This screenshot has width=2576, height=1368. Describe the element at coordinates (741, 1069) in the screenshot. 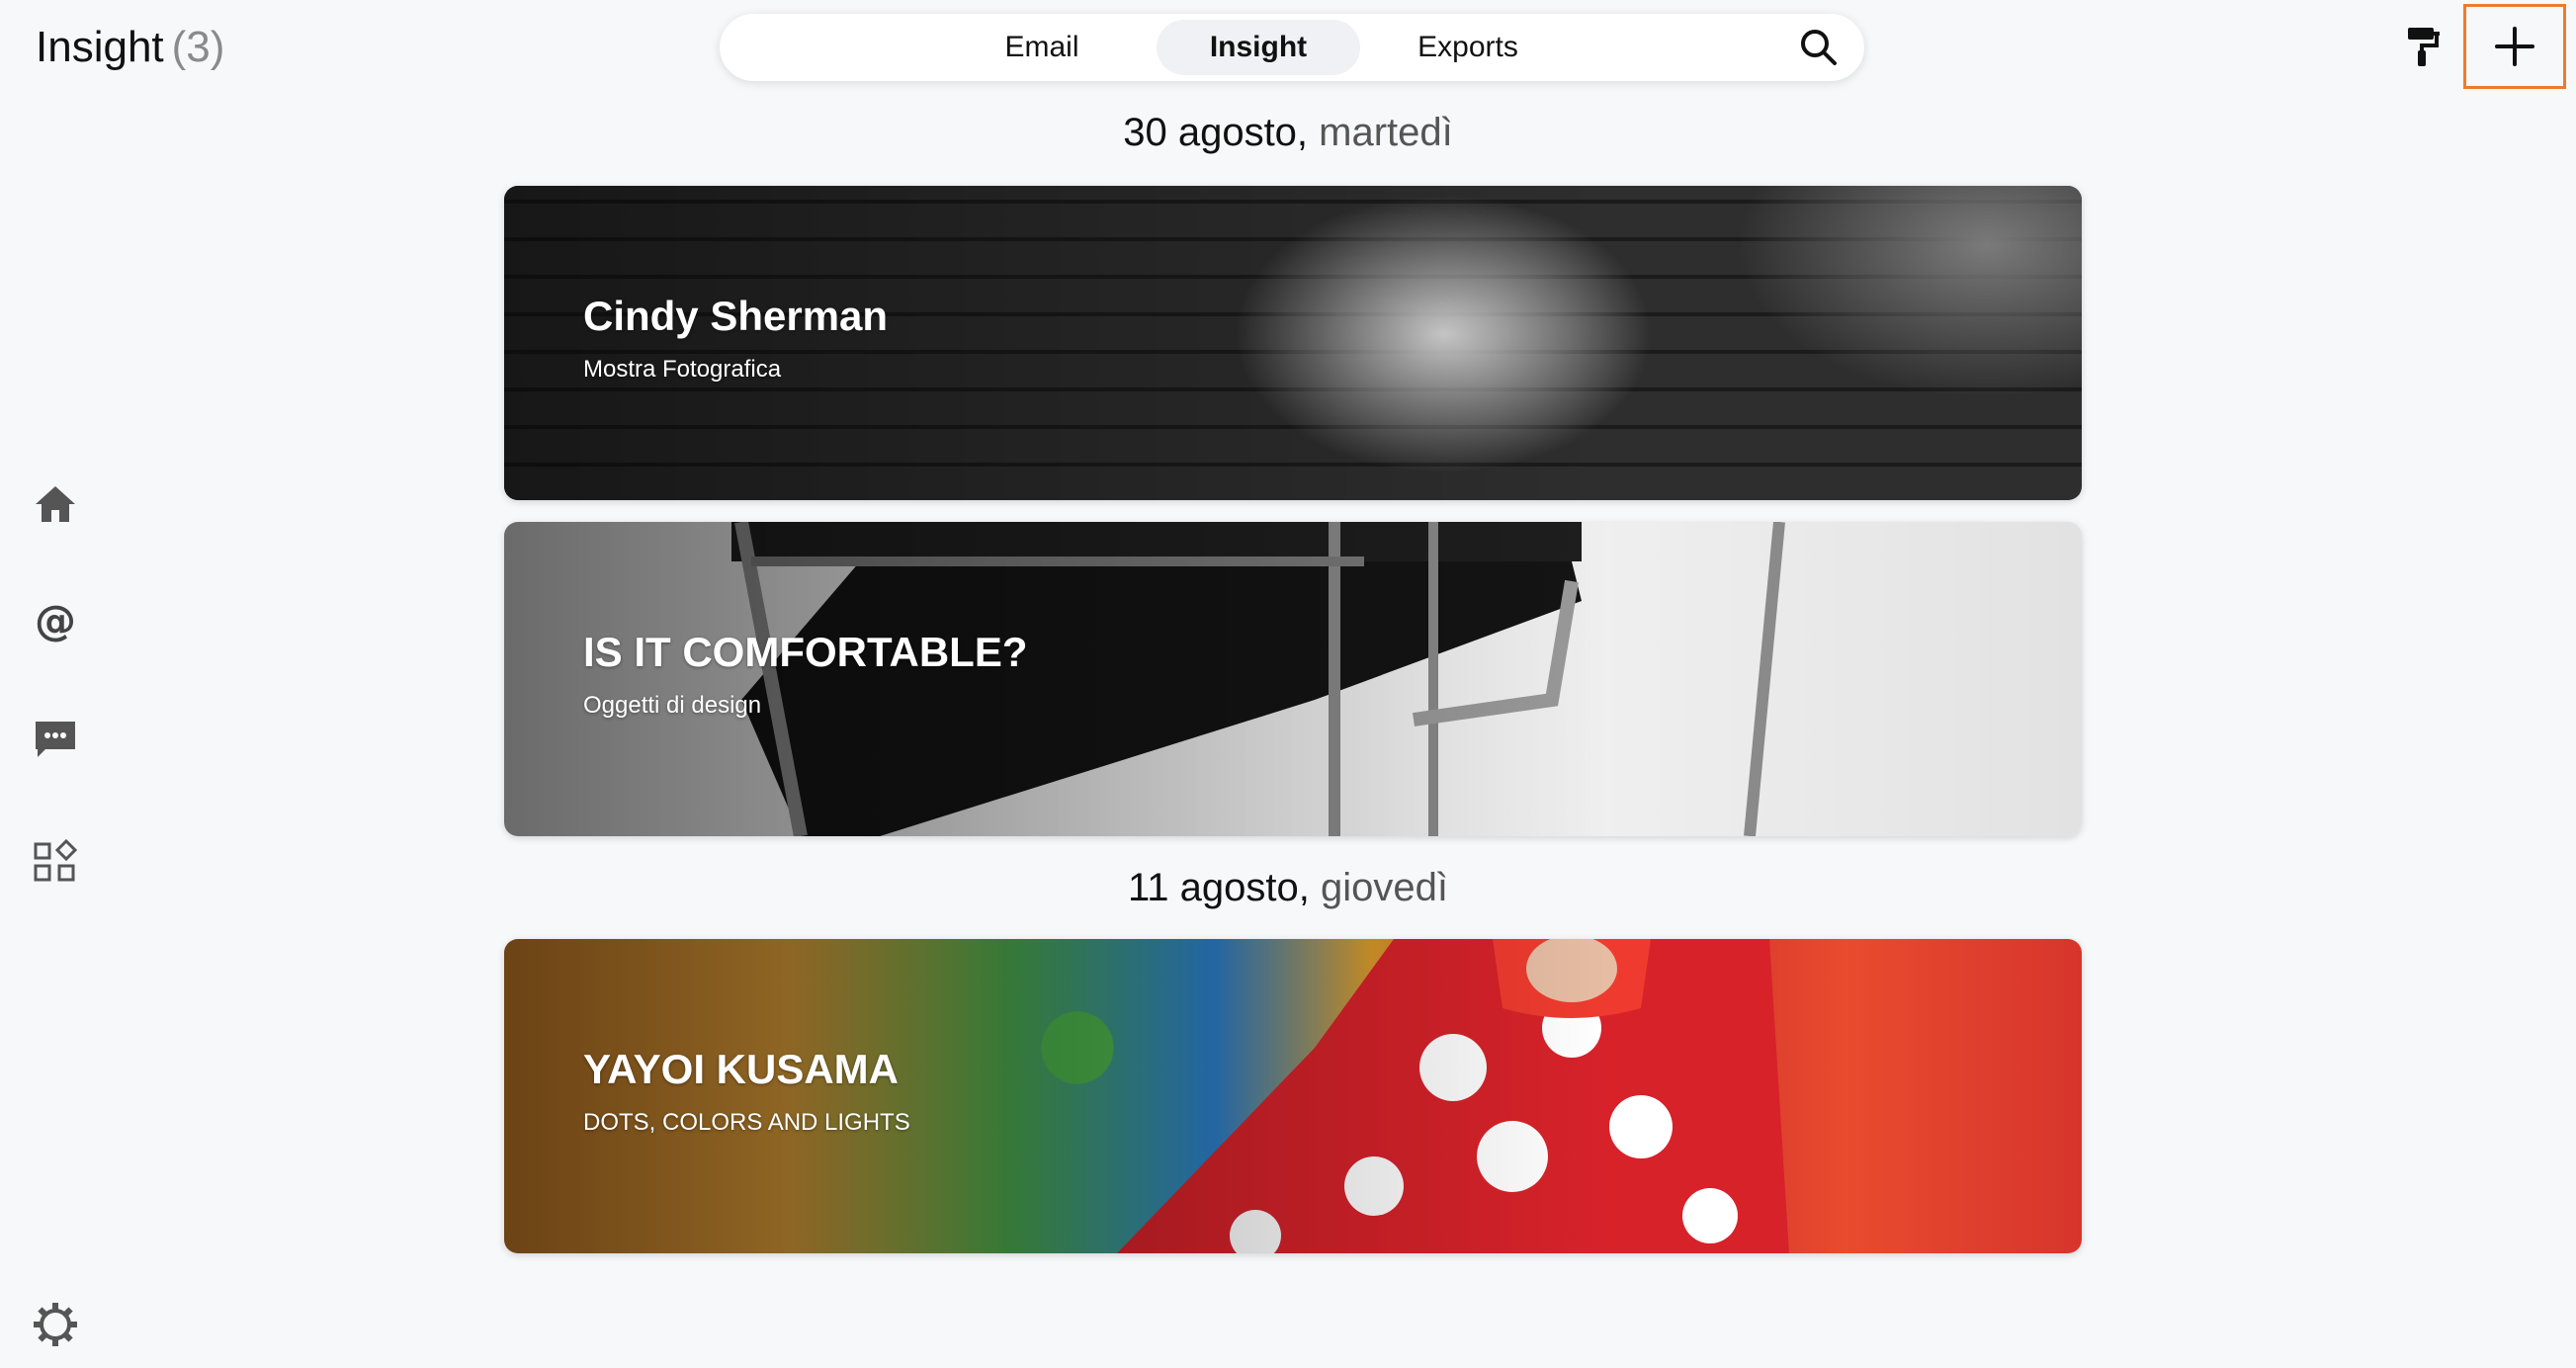

I see `card-title: YAYOI KUSAMA` at that location.